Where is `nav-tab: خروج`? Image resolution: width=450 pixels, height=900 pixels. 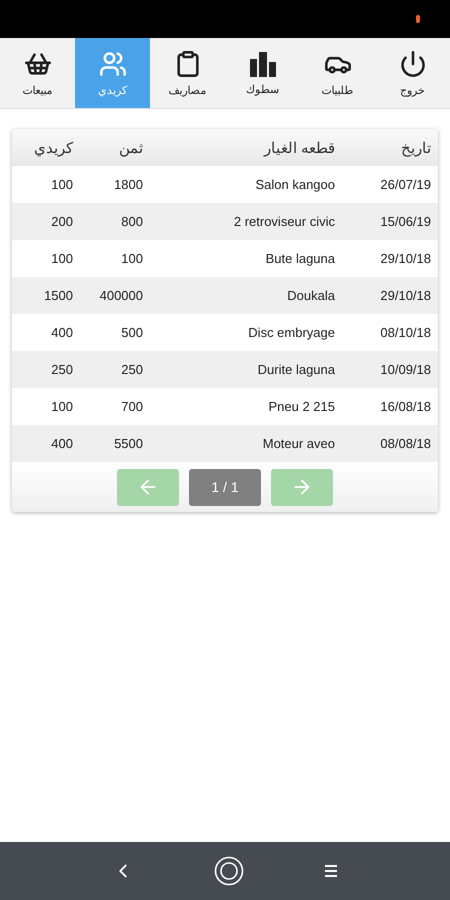 nav-tab: خروج is located at coordinates (412, 73).